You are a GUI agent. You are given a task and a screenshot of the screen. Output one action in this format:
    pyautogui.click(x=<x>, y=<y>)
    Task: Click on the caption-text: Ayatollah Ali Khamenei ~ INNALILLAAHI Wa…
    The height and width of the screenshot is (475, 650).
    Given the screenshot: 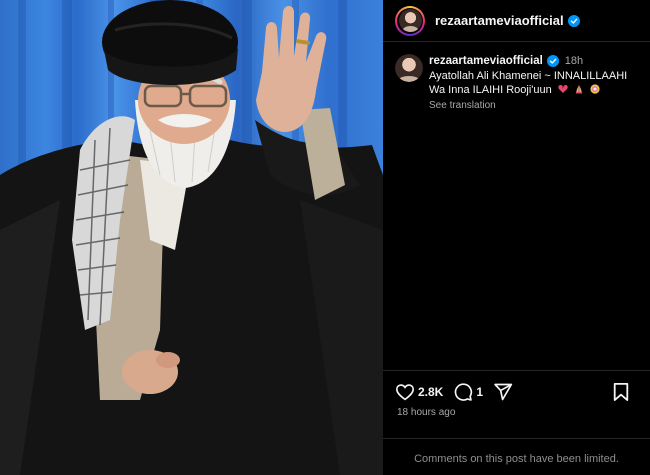 What is the action you would take?
    pyautogui.click(x=536, y=83)
    